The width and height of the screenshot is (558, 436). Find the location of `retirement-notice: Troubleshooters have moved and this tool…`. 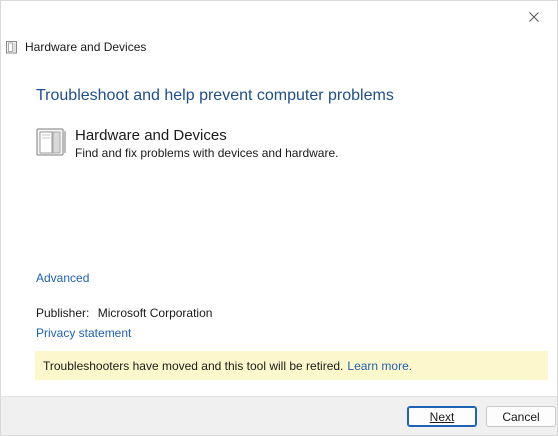

retirement-notice: Troubleshooters have moved and this tool… is located at coordinates (291, 365).